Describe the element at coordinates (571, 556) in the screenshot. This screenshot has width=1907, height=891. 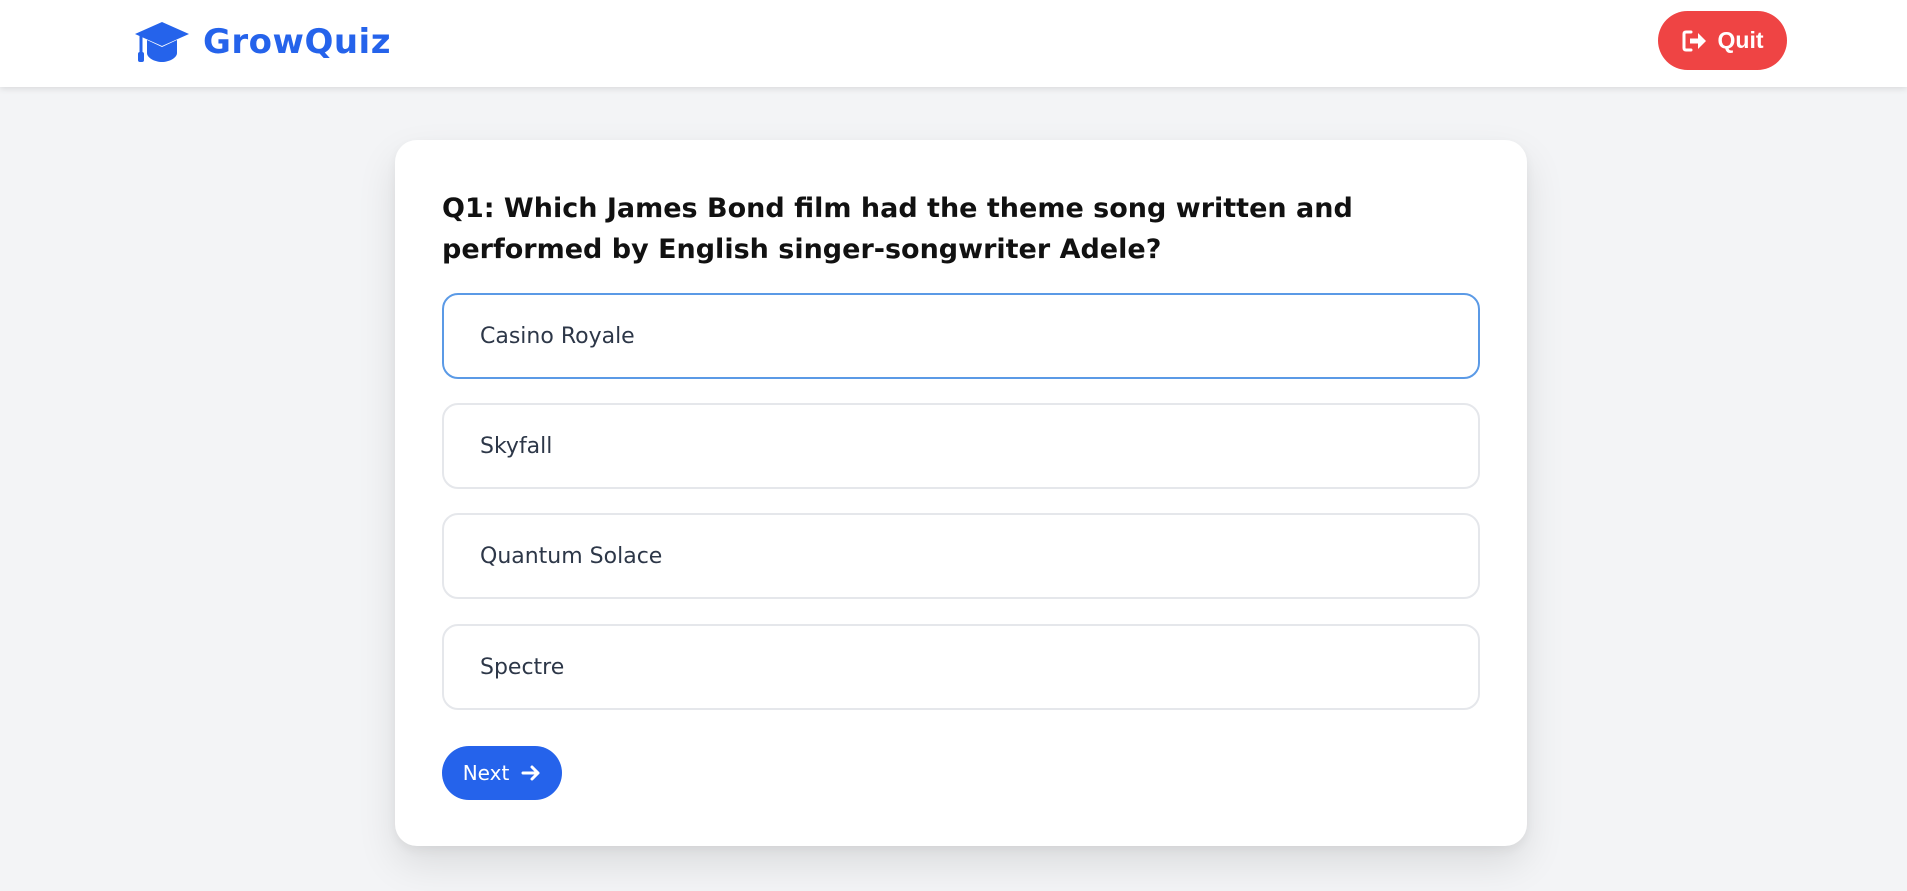
I see `answer-option-label: Quantum Solace` at that location.